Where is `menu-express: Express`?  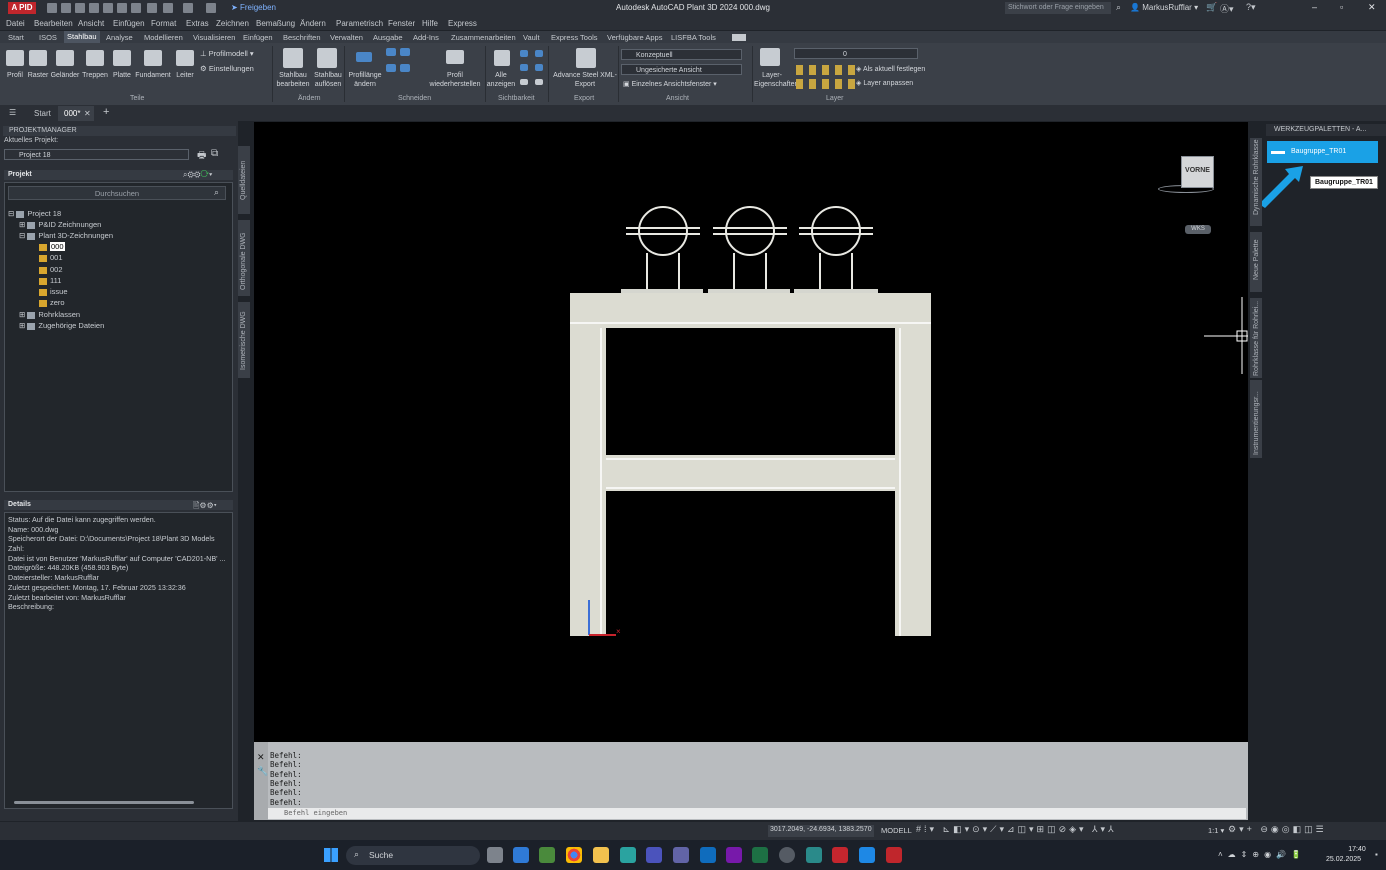
menu-express: Express is located at coordinates (462, 23).